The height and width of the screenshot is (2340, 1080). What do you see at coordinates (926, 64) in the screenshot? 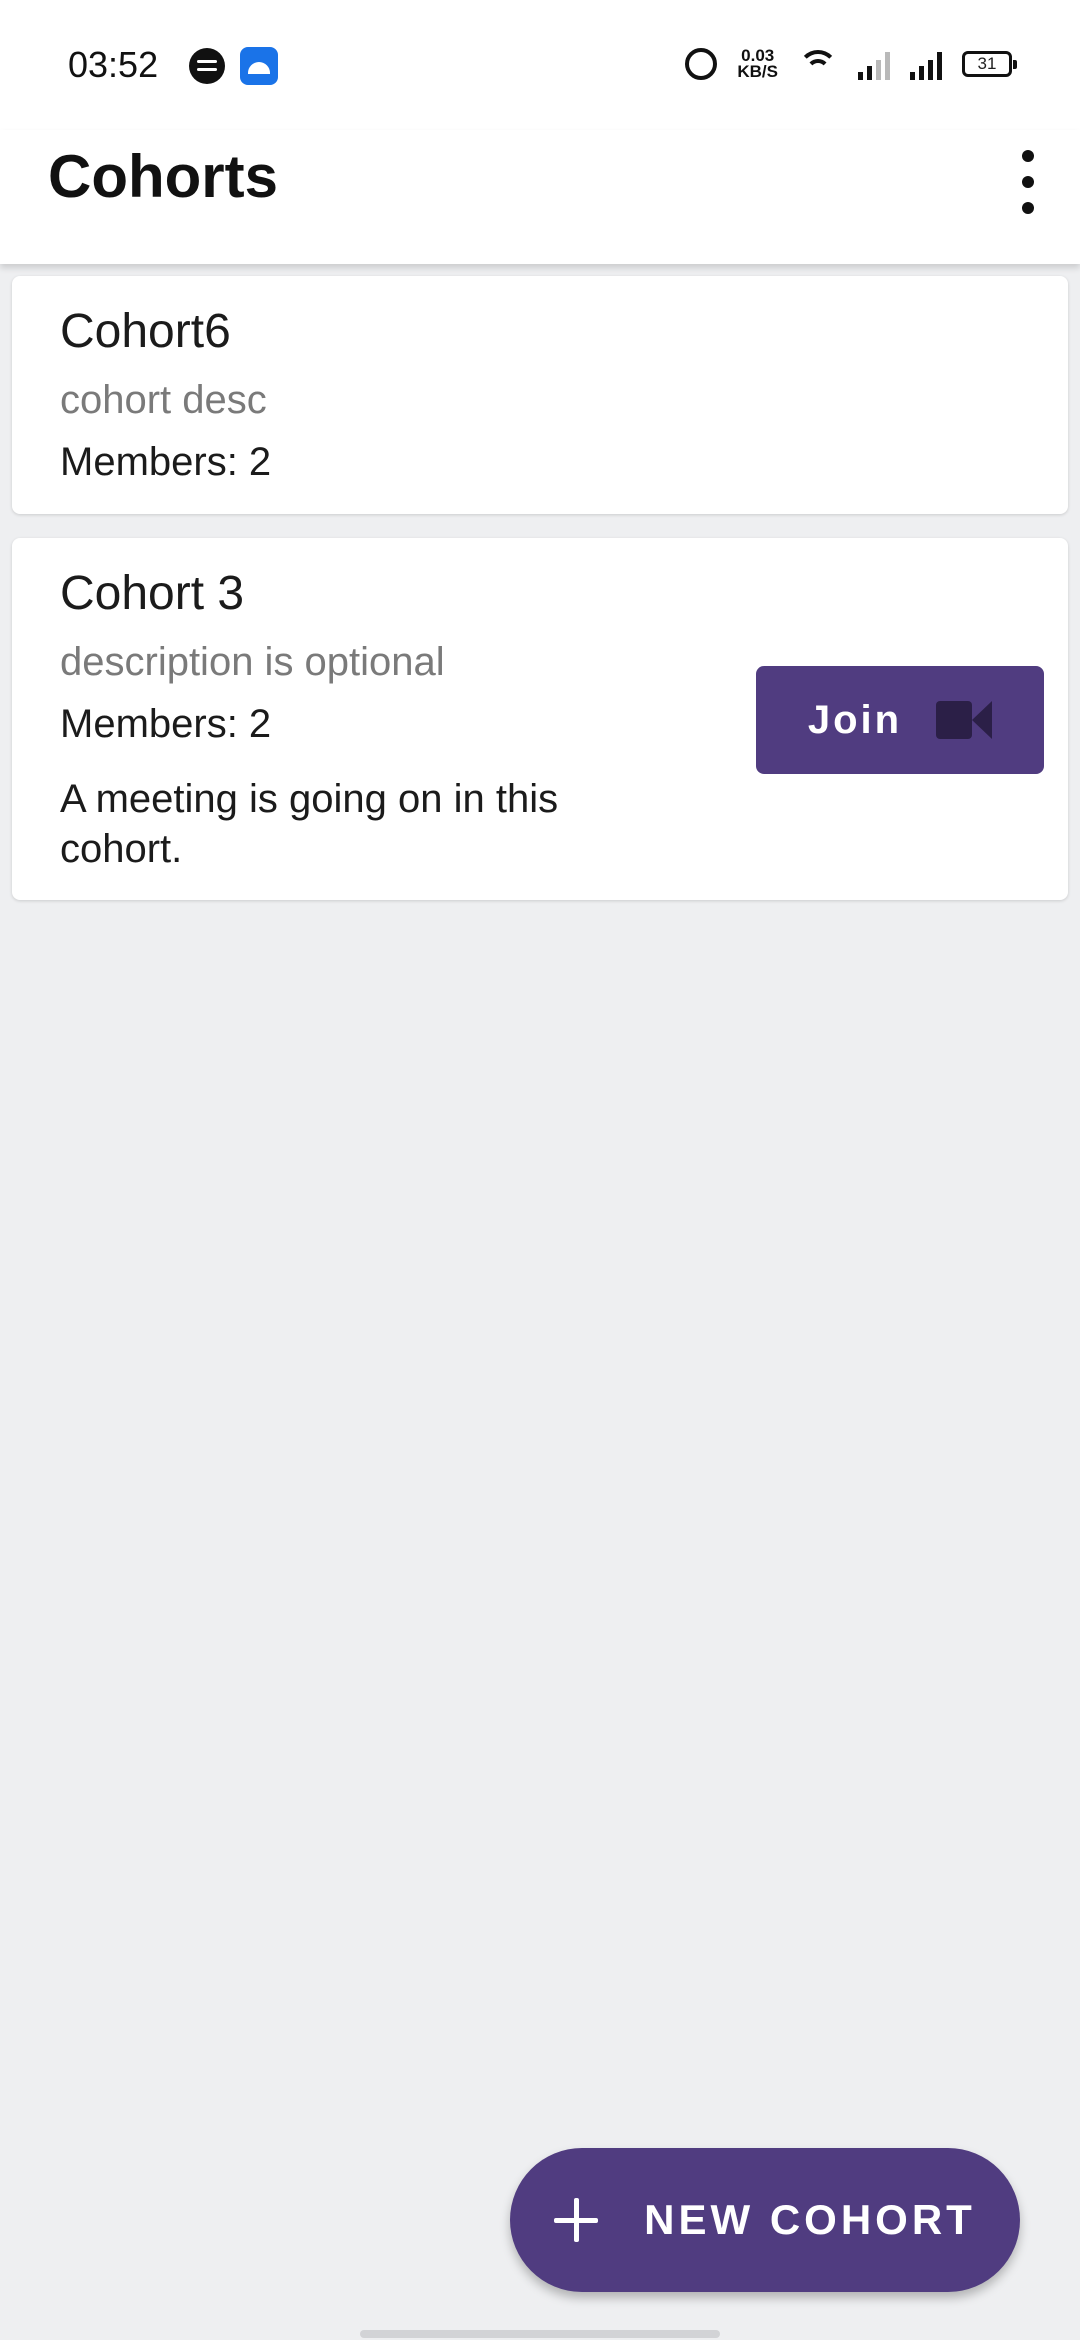
I see `signal-icon` at bounding box center [926, 64].